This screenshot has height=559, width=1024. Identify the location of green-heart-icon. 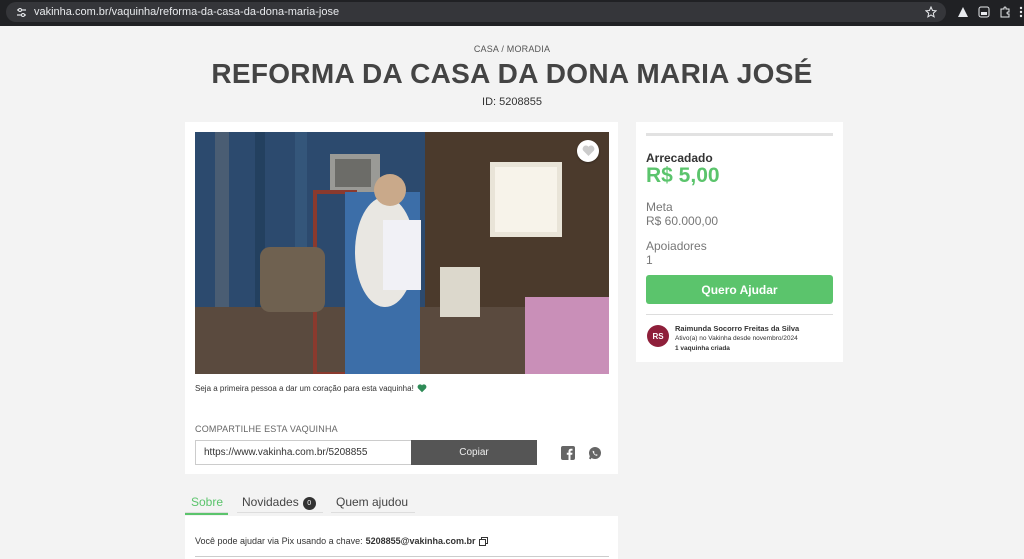
(422, 388).